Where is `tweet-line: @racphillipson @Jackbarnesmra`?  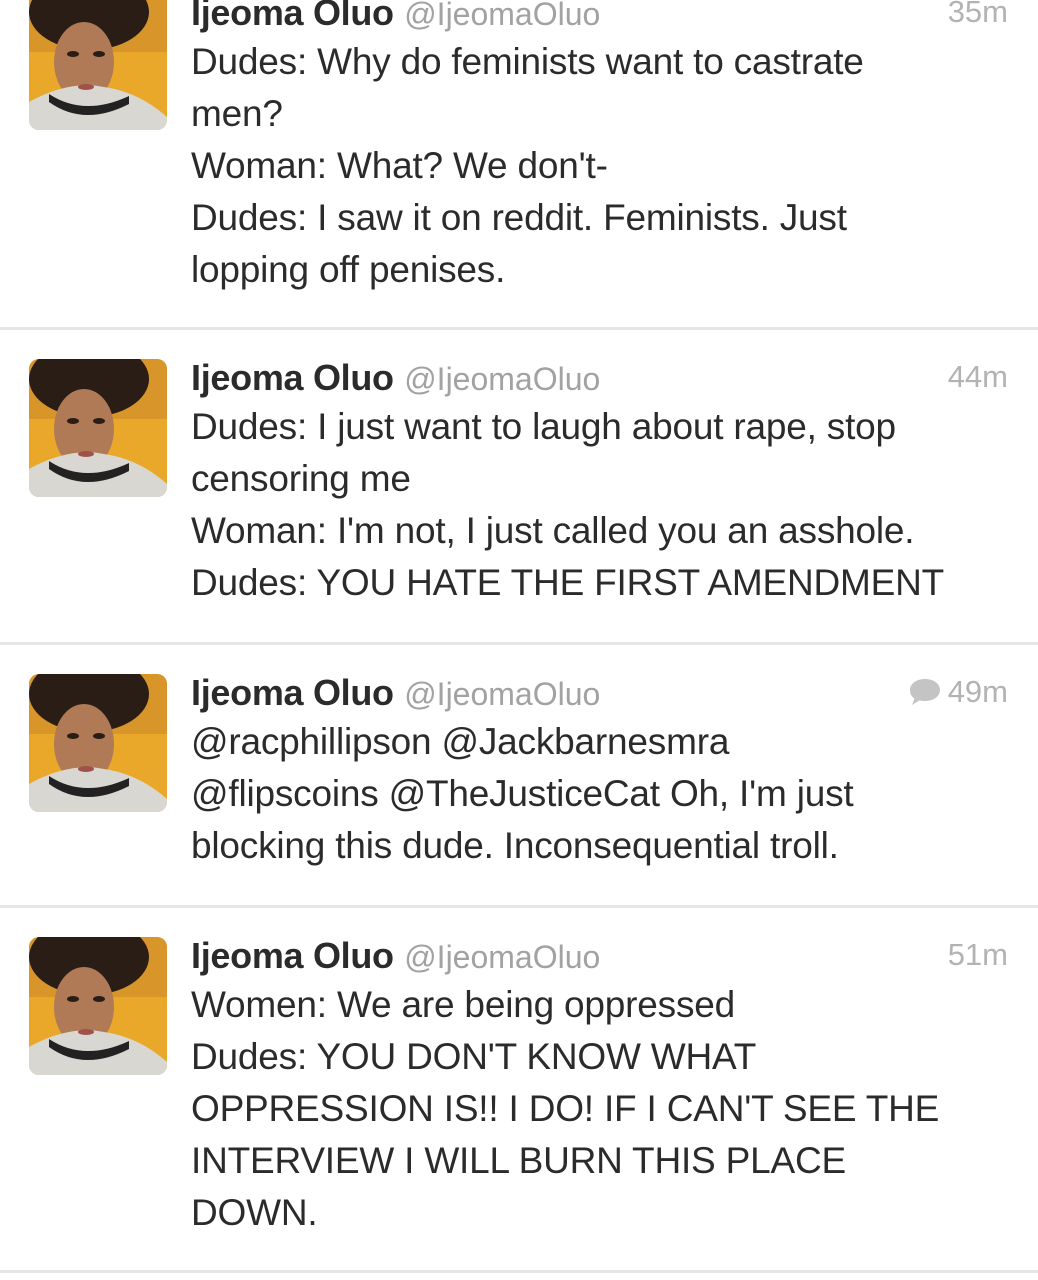 tweet-line: @racphillipson @Jackbarnesmra is located at coordinates (460, 741).